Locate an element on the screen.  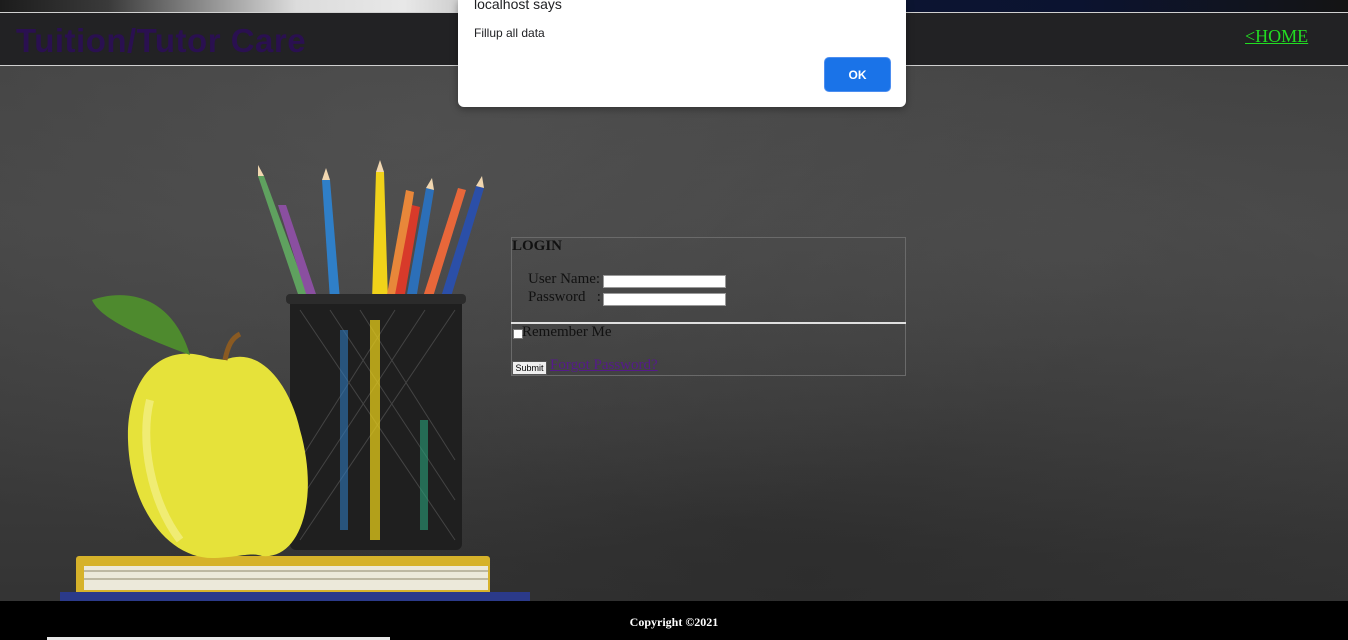
password-input is located at coordinates (664, 299).